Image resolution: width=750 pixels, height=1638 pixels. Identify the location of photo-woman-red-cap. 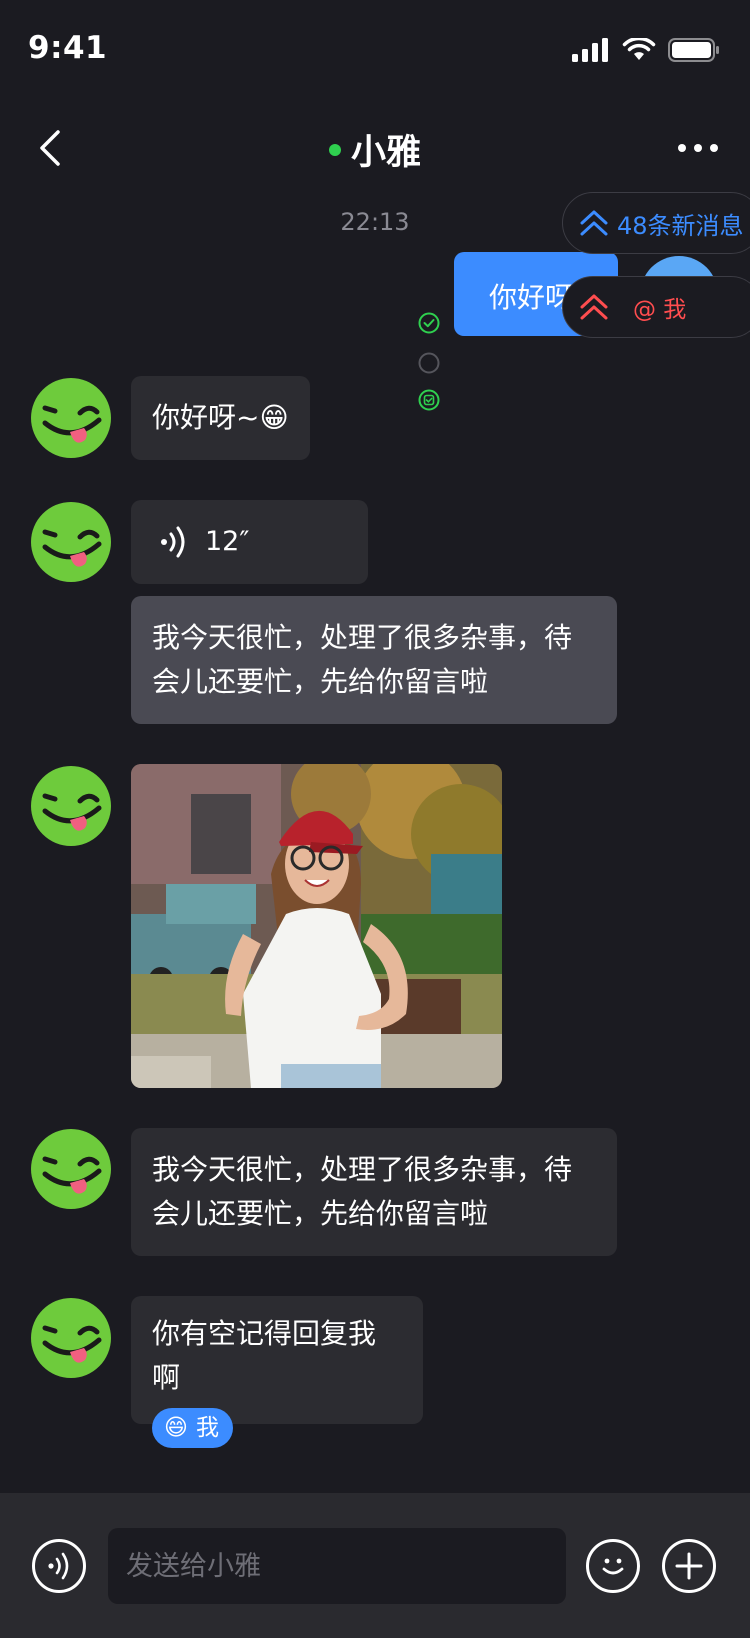
(316, 926).